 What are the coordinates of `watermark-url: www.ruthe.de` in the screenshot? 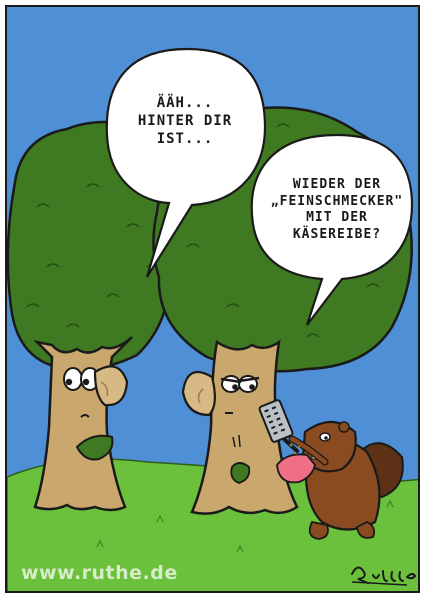 It's located at (99, 573).